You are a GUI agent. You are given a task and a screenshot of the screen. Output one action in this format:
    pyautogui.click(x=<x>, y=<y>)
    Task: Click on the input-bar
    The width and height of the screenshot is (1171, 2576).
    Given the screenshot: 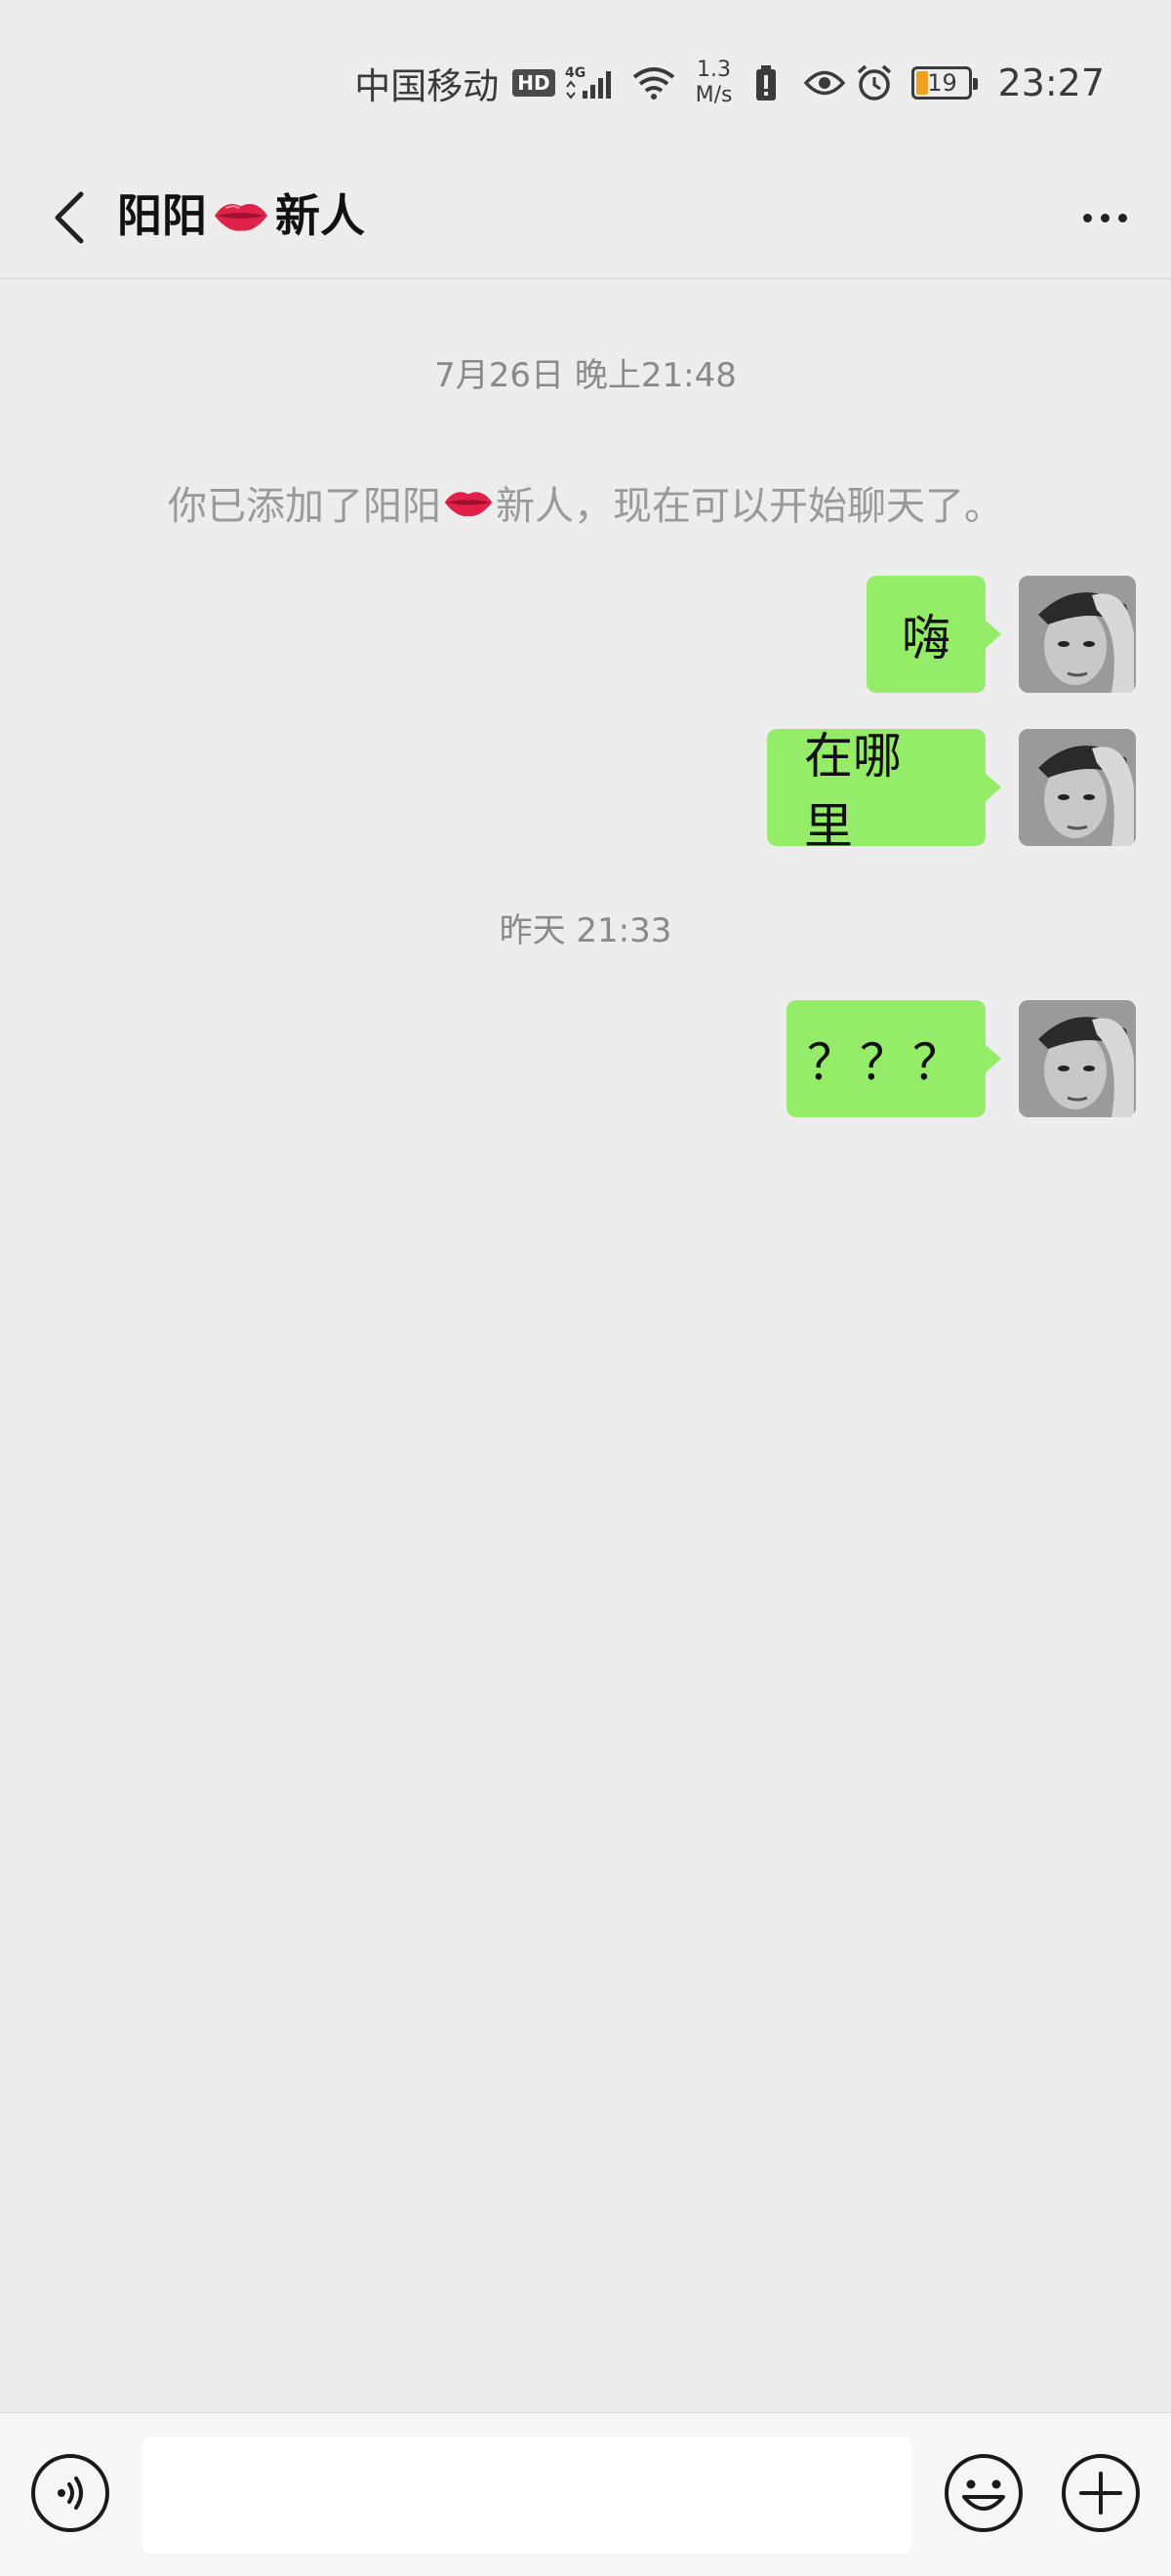 What is the action you would take?
    pyautogui.click(x=585, y=2494)
    